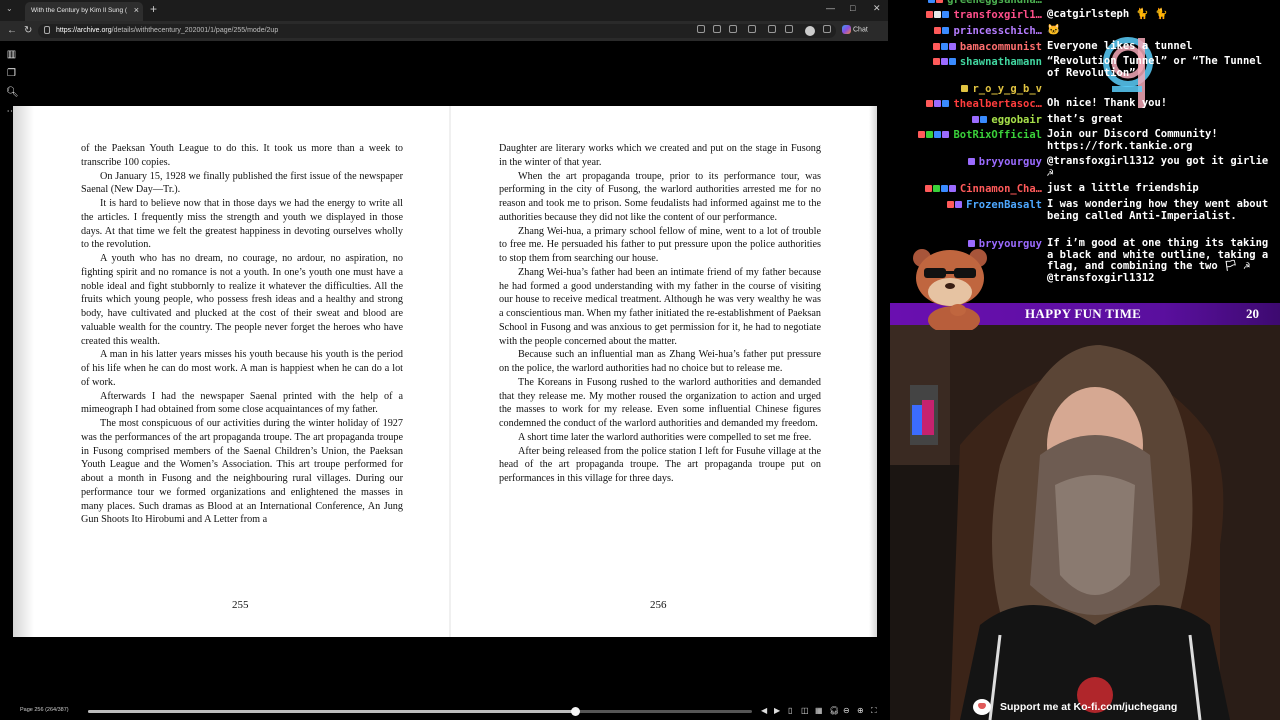  I want to click on one-page-view-icon: ▯, so click(790, 710).